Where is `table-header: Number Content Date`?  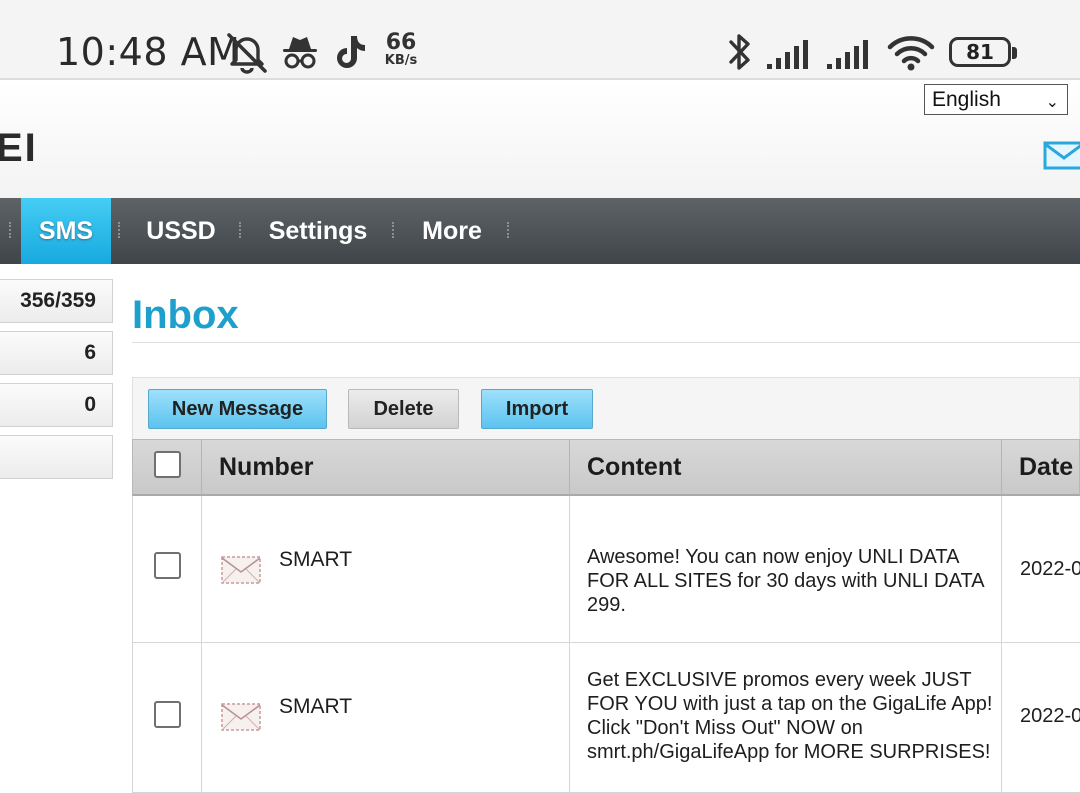
table-header: Number Content Date is located at coordinates (606, 467).